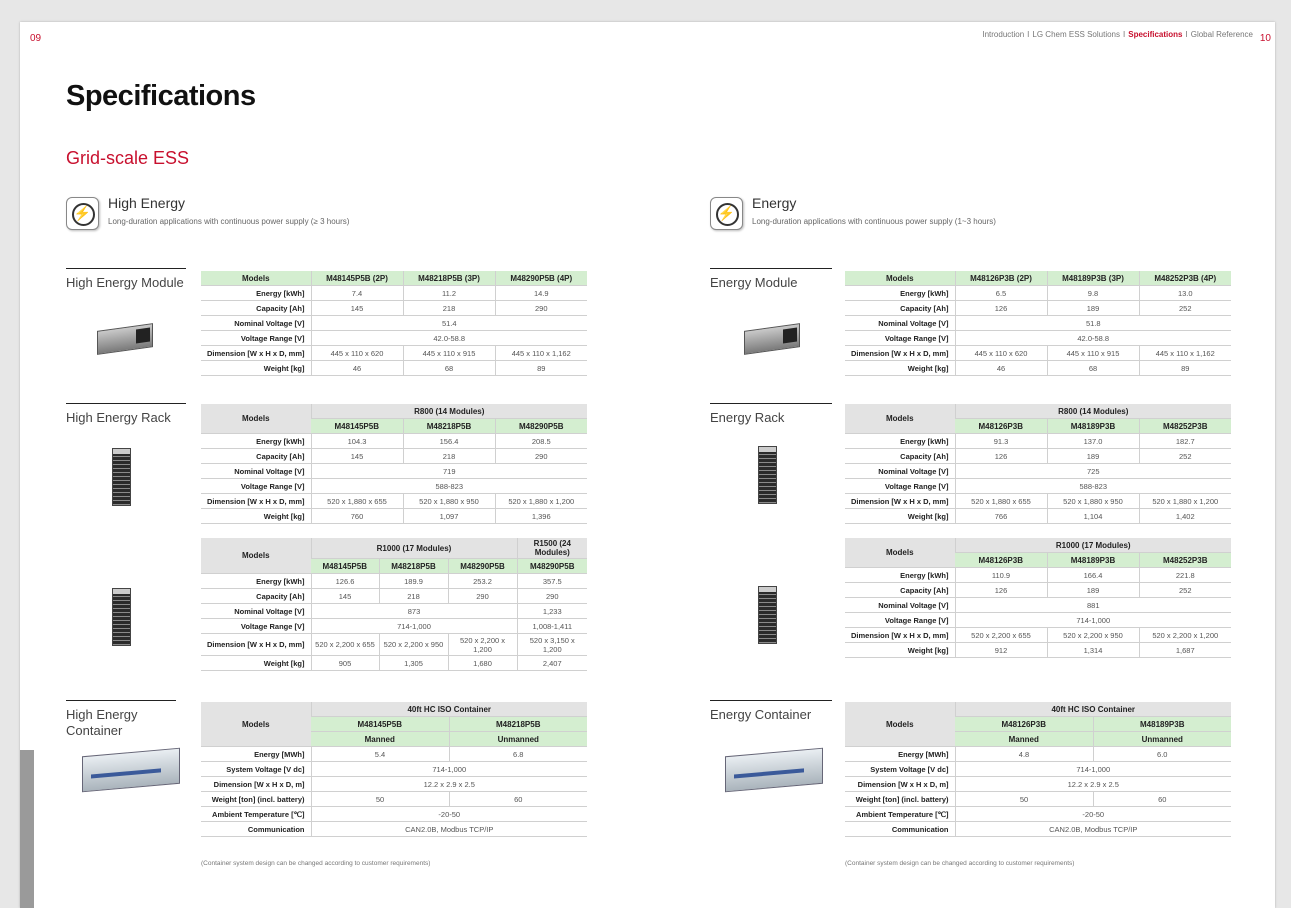 Image resolution: width=1291 pixels, height=908 pixels. What do you see at coordinates (1185, 590) in the screenshot?
I see `table-cell: 252` at bounding box center [1185, 590].